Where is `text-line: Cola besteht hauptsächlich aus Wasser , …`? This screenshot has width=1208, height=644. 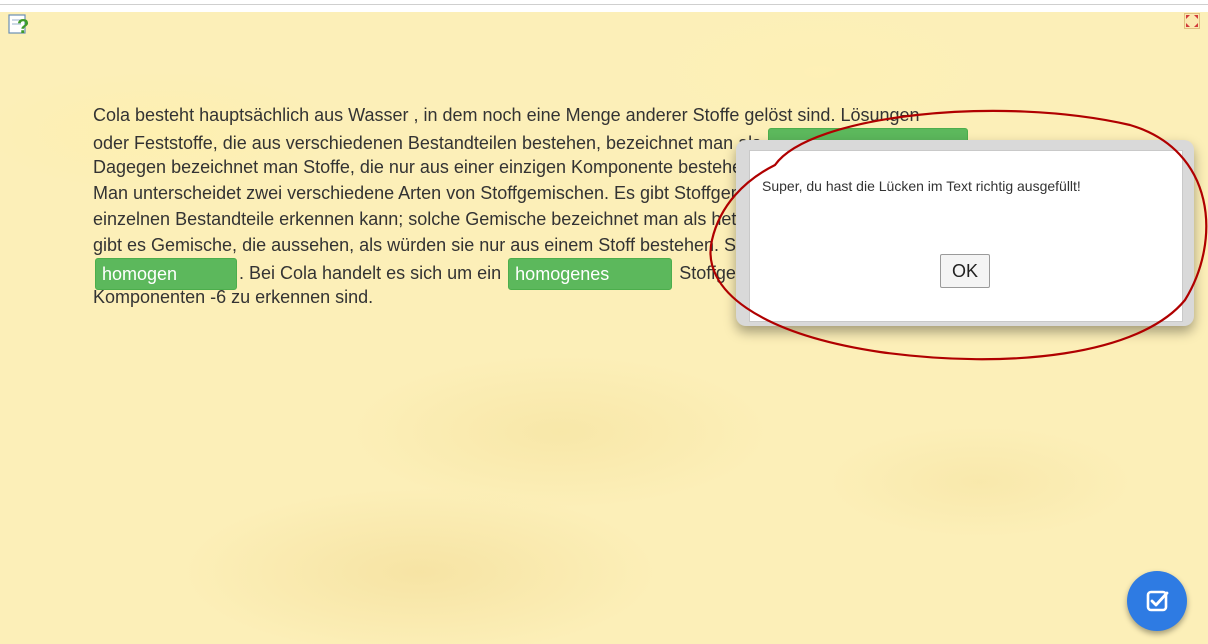
text-line: Cola besteht hauptsächlich aus Wasser , … is located at coordinates (593, 115).